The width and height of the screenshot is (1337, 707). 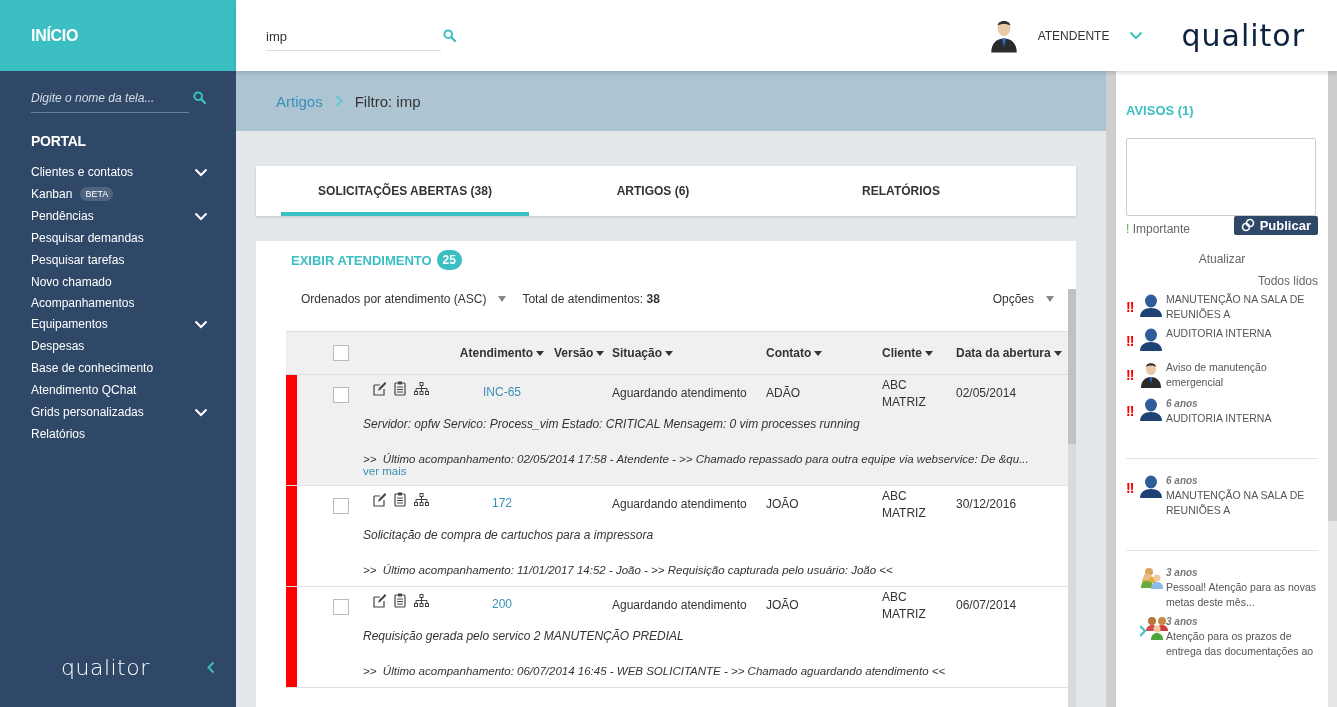 I want to click on menu-item: Clientes e contatos, so click(x=82, y=172).